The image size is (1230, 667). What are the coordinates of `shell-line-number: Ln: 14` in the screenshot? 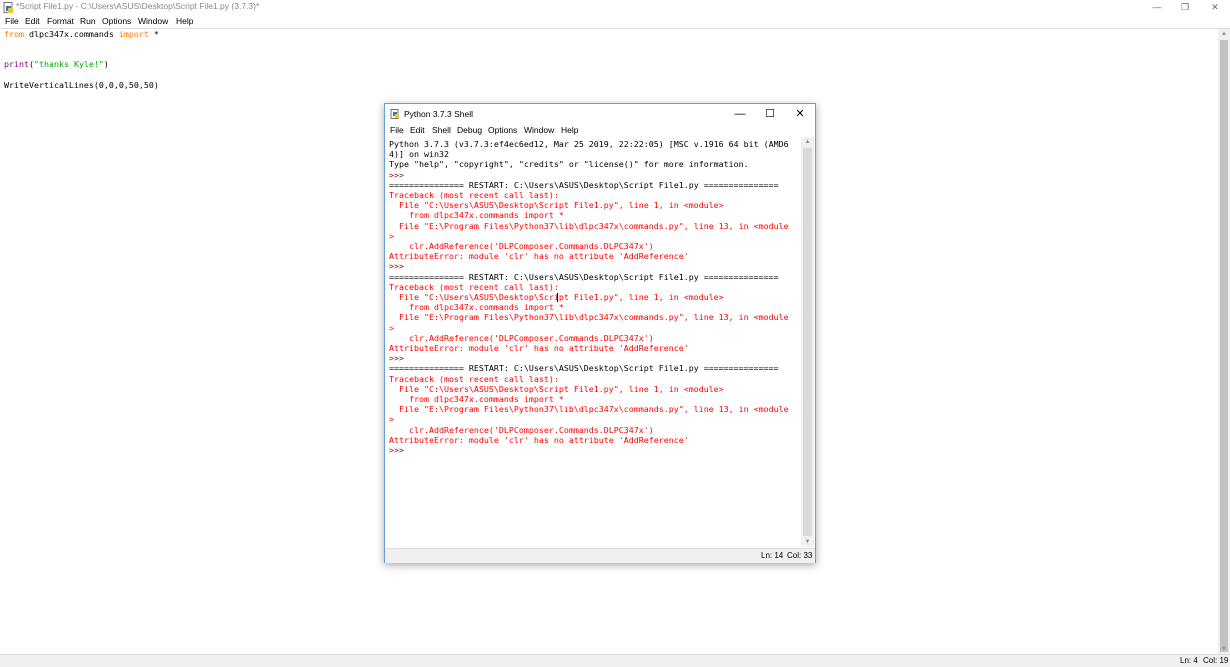 It's located at (772, 555).